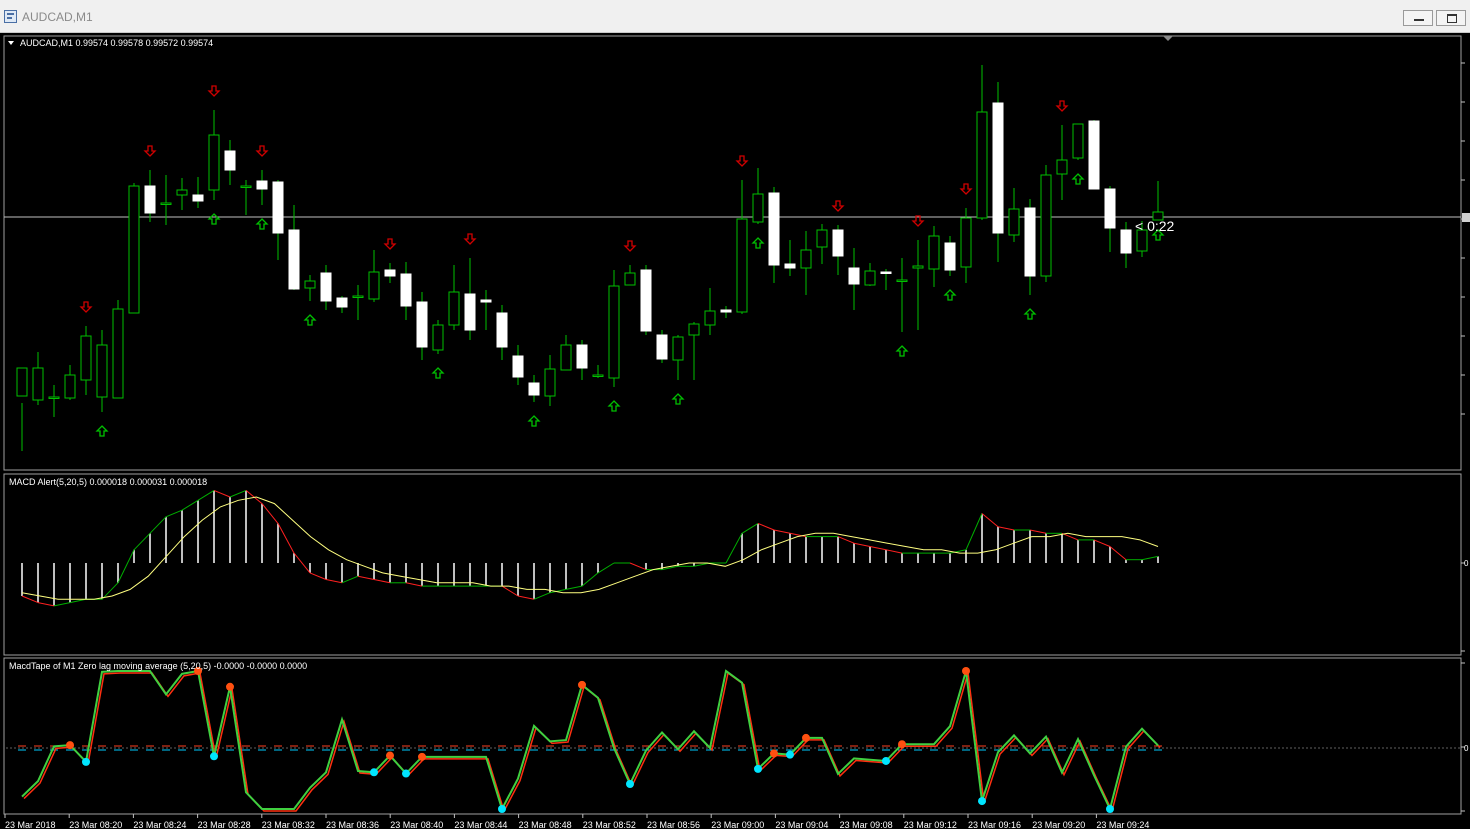 The image size is (1470, 829). What do you see at coordinates (57, 17) in the screenshot?
I see `window-title: AUDCAD,M1` at bounding box center [57, 17].